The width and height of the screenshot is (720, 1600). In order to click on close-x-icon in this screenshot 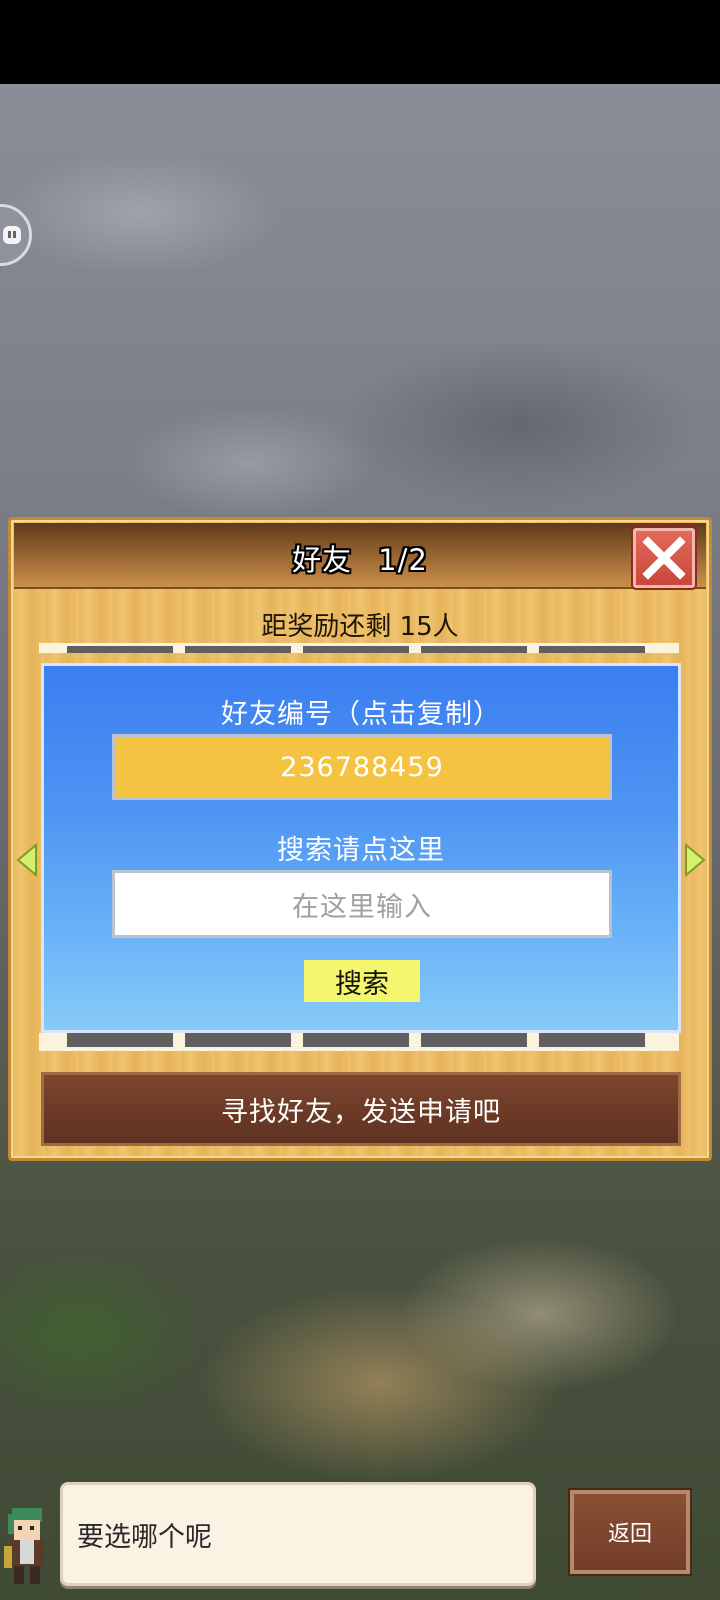, I will do `click(664, 558)`.